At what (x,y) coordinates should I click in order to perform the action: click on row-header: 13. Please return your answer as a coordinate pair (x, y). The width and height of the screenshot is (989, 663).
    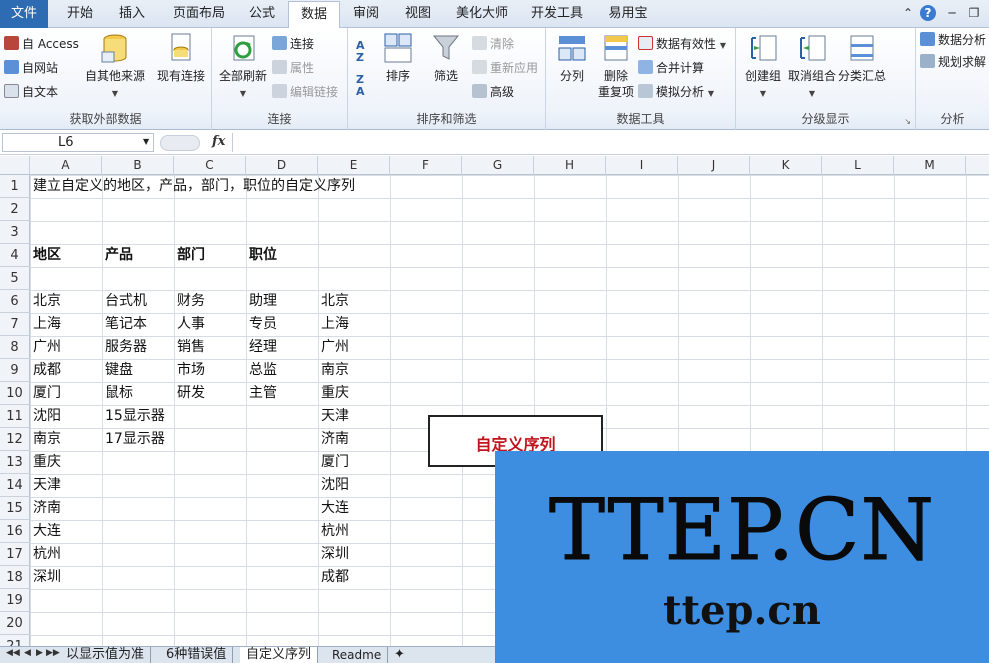
    Looking at the image, I should click on (15, 462).